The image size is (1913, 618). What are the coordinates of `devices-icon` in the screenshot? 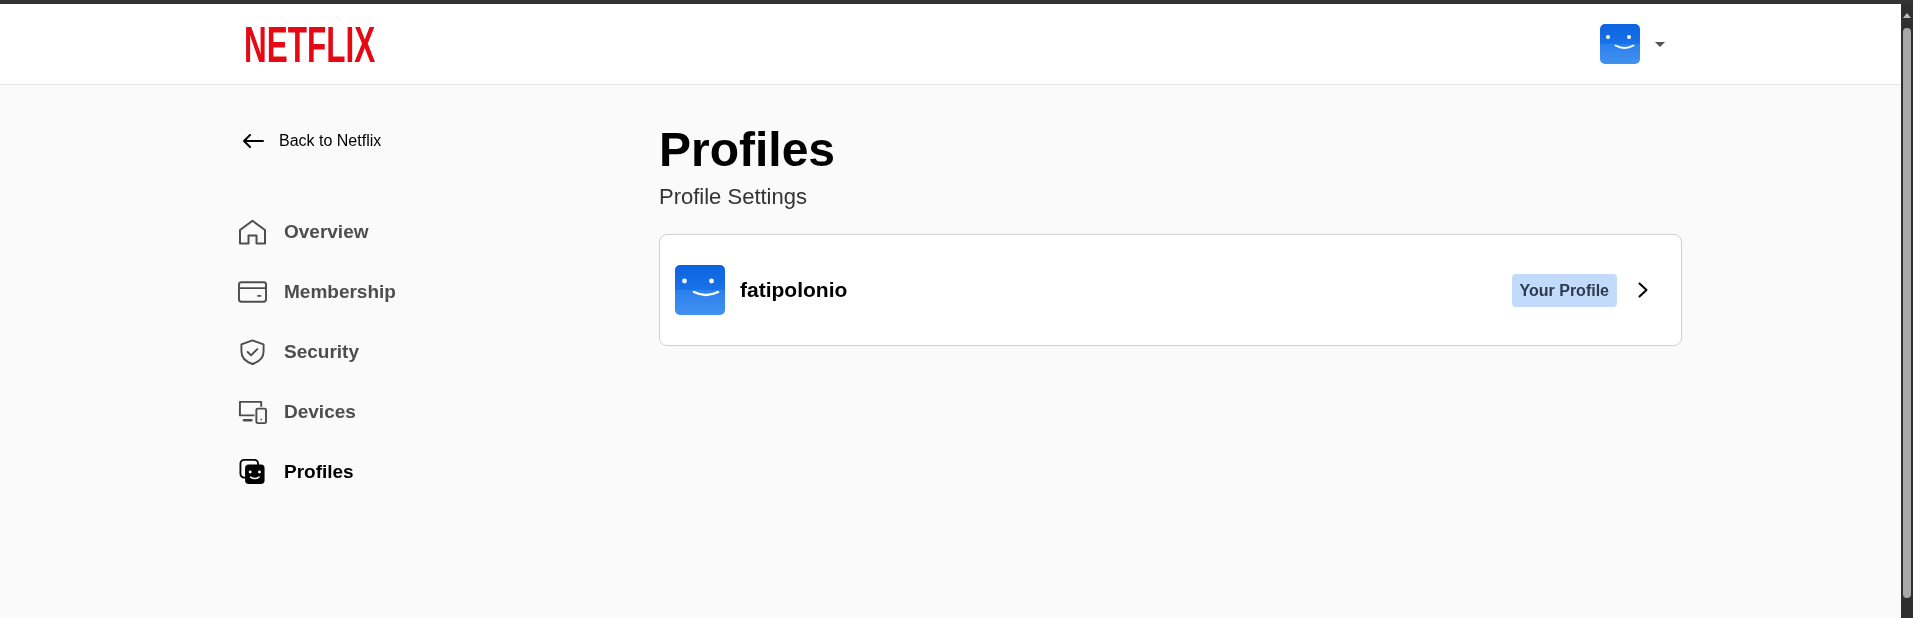 It's located at (252, 412).